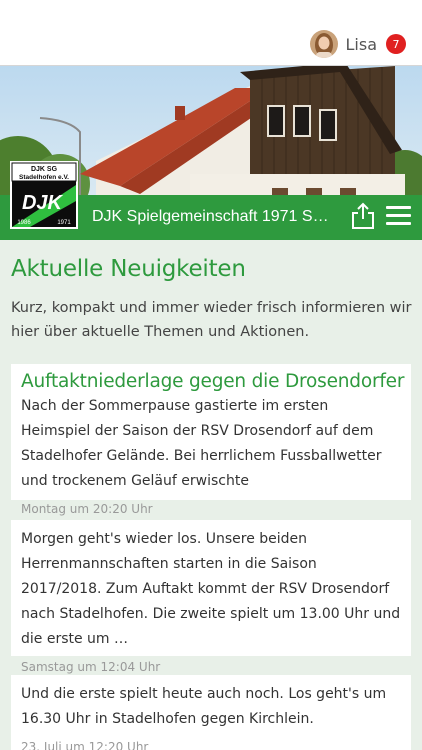  I want to click on club-logo: DJK SG Stadelhofen e.V. DJK 1986 1971, so click(44, 195).